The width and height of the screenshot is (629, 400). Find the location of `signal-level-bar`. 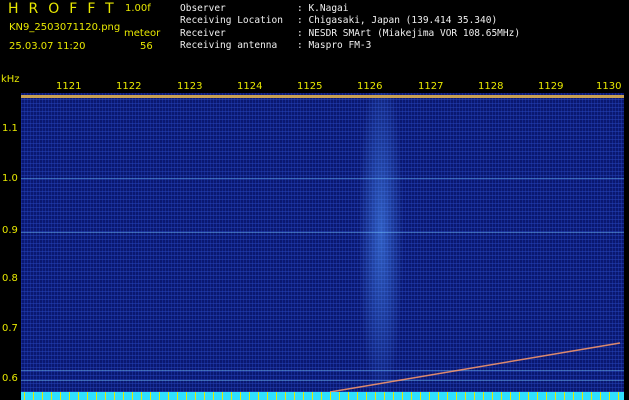

signal-level-bar is located at coordinates (322, 396).